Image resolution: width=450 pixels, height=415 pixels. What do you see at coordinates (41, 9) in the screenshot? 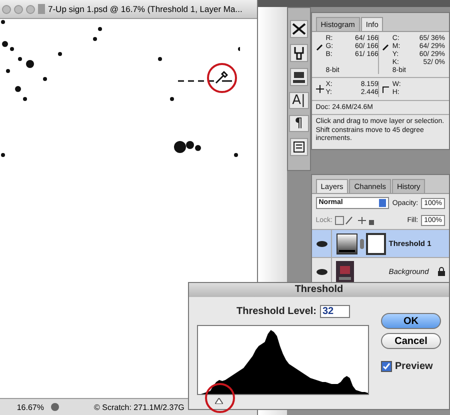
I see `document-icon` at bounding box center [41, 9].